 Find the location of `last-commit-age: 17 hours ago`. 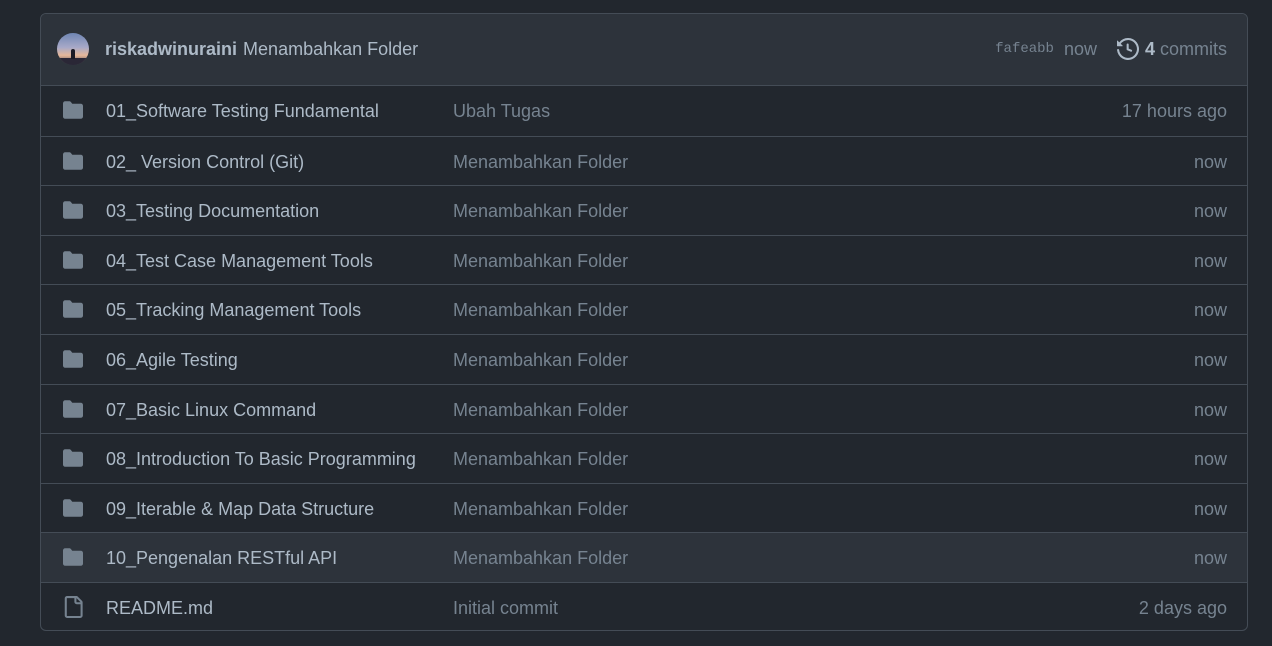

last-commit-age: 17 hours ago is located at coordinates (1174, 111).